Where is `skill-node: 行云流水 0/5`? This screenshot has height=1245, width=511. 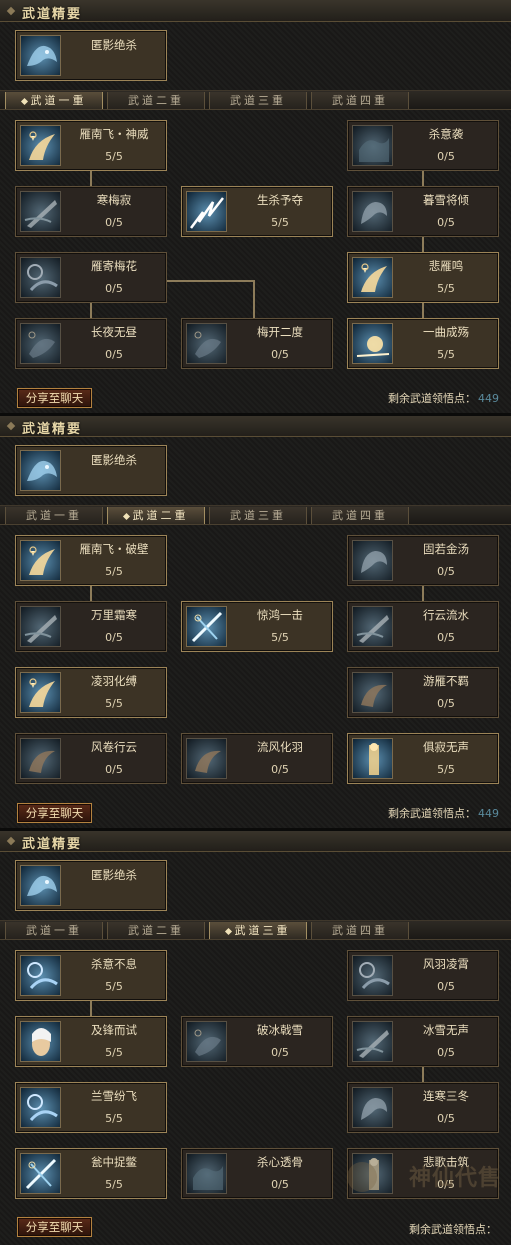 skill-node: 行云流水 0/5 is located at coordinates (423, 626).